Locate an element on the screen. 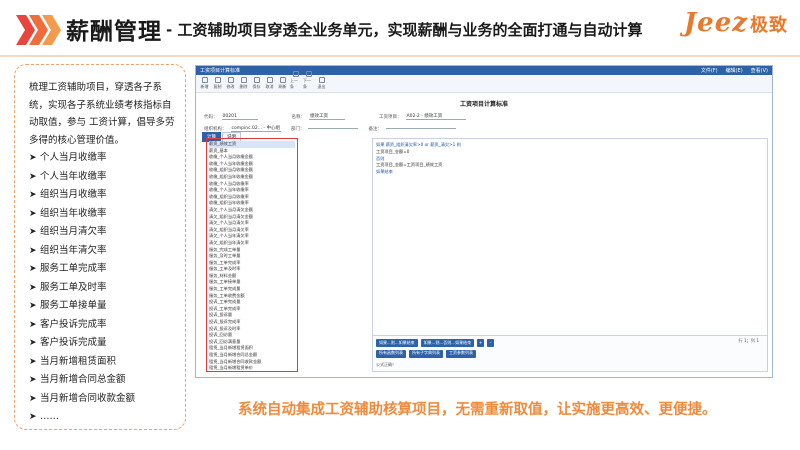 The image size is (800, 450). toolbar-label: 新增 is located at coordinates (204, 86).